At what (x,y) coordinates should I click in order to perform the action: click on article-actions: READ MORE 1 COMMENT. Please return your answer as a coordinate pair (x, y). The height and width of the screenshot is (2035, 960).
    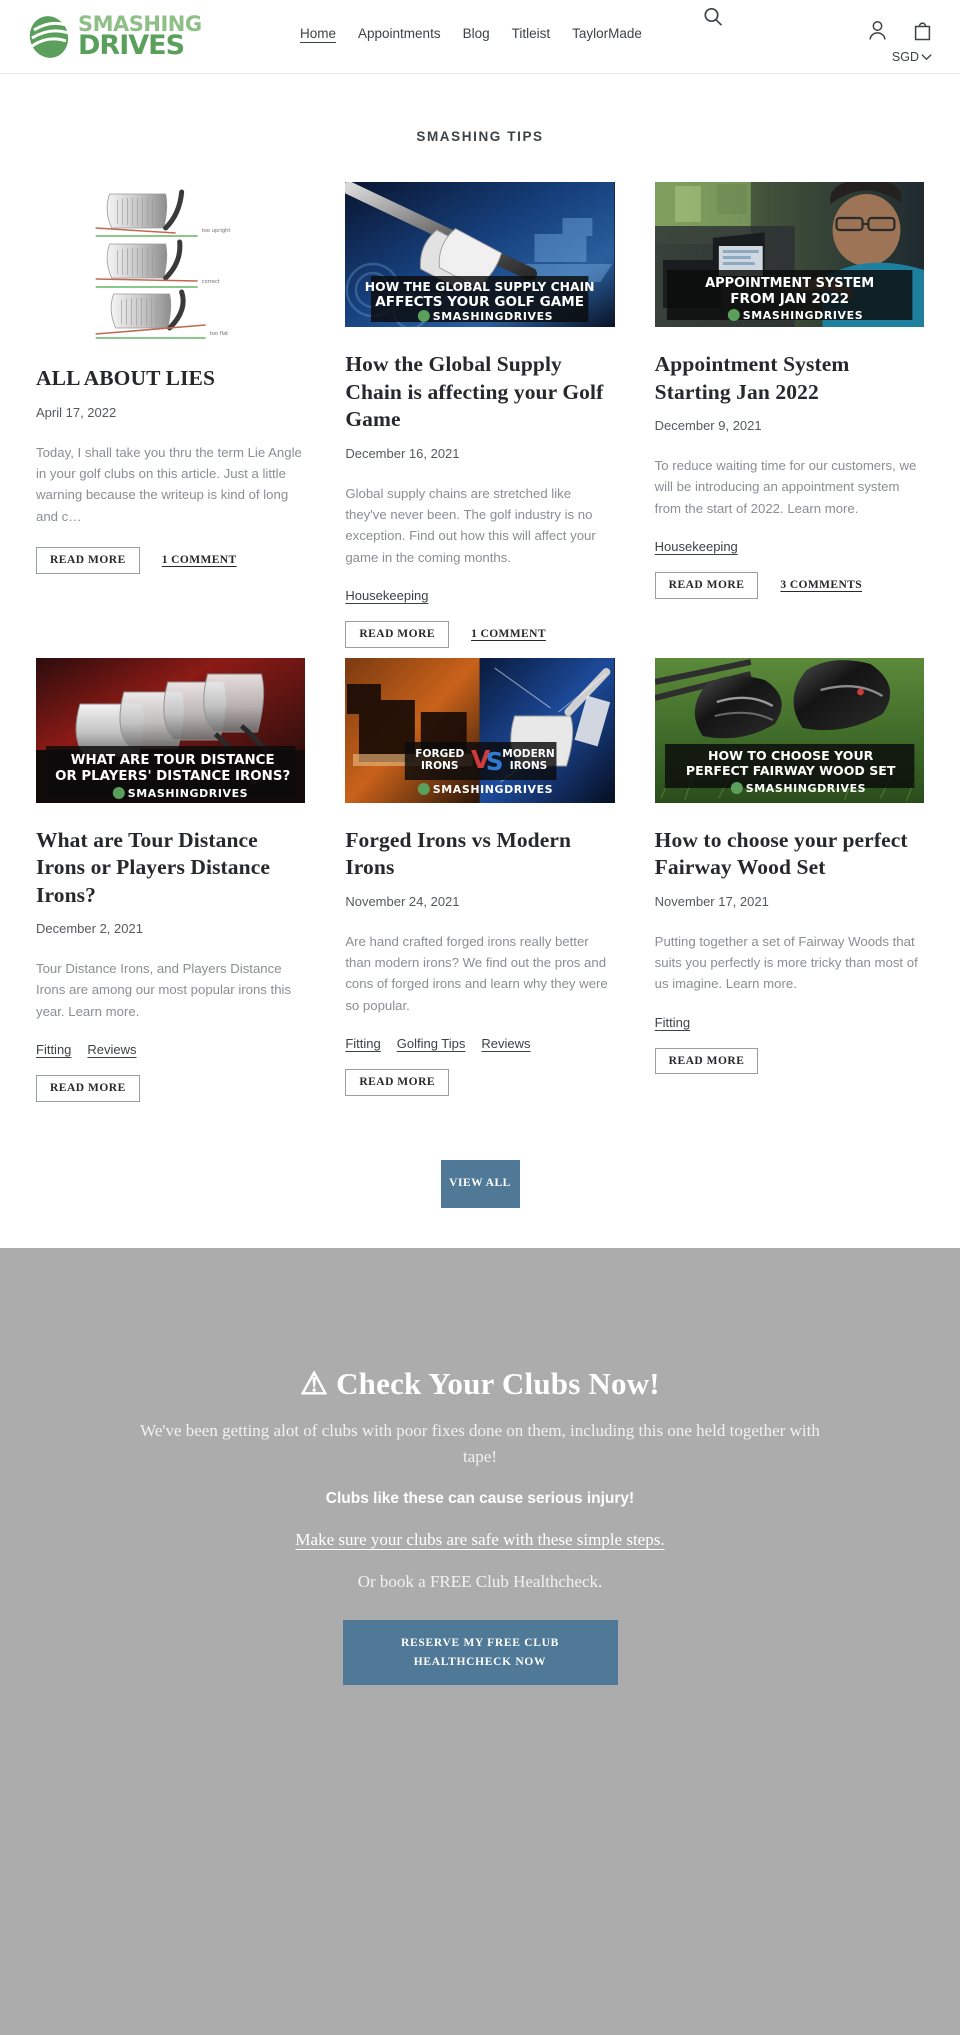
    Looking at the image, I should click on (479, 634).